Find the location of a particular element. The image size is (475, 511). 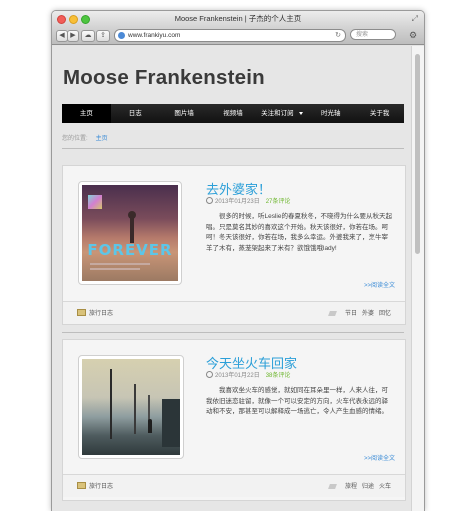

browser-toolbar: ◀ ▶ ☁ ⇪ www.frankiyu.com ↻ 搜索 ⚙ is located at coordinates (238, 36).